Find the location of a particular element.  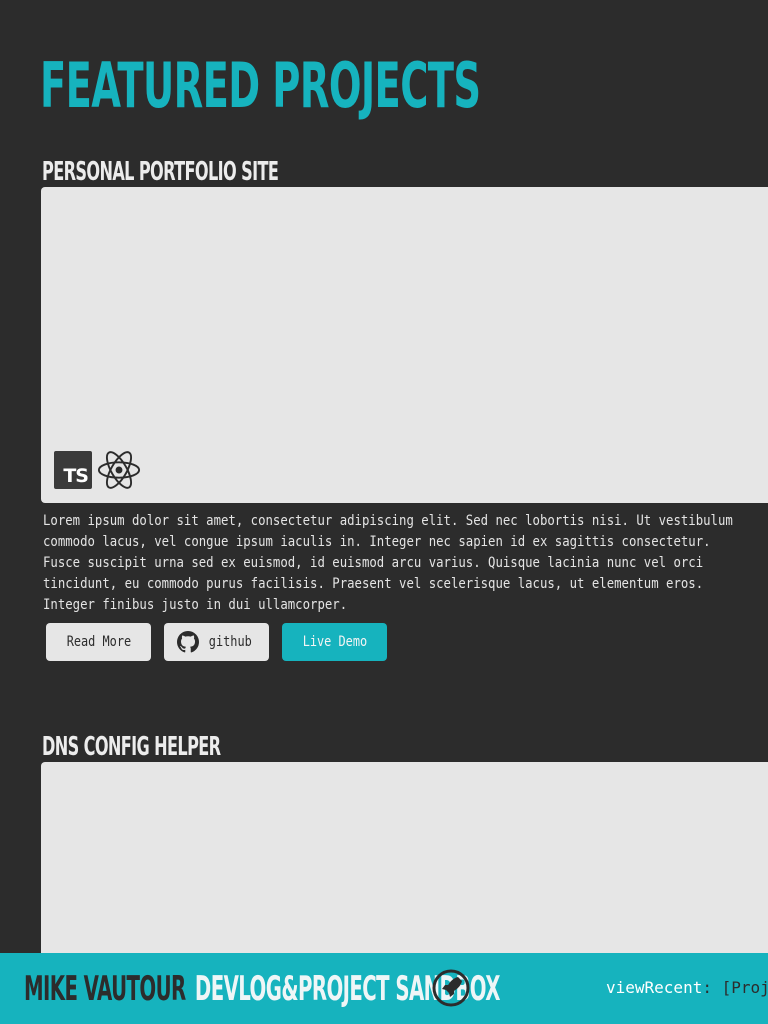

typescript-icon: TS is located at coordinates (73, 470).